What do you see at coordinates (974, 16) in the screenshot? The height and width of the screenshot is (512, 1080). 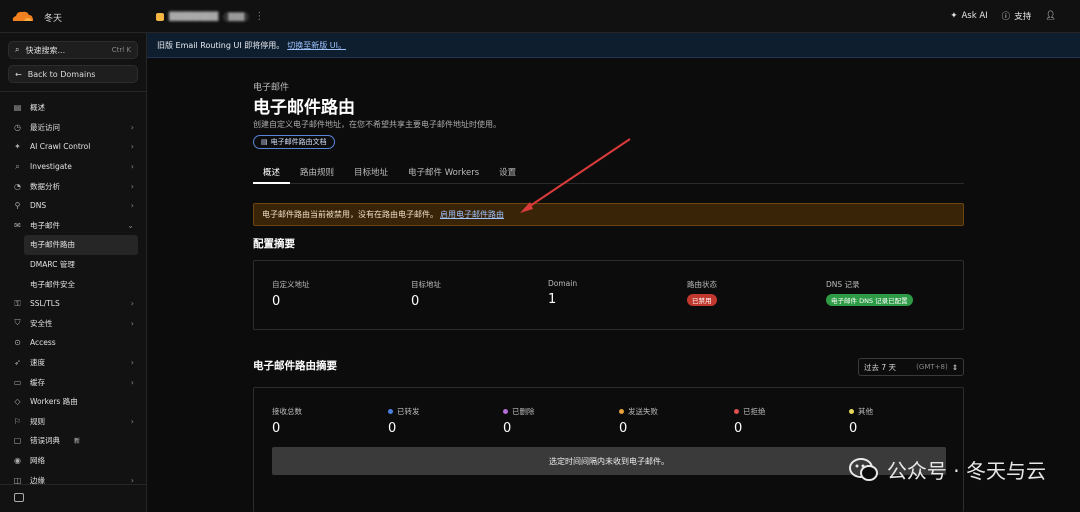 I see `ask-ai-label: Ask AI` at bounding box center [974, 16].